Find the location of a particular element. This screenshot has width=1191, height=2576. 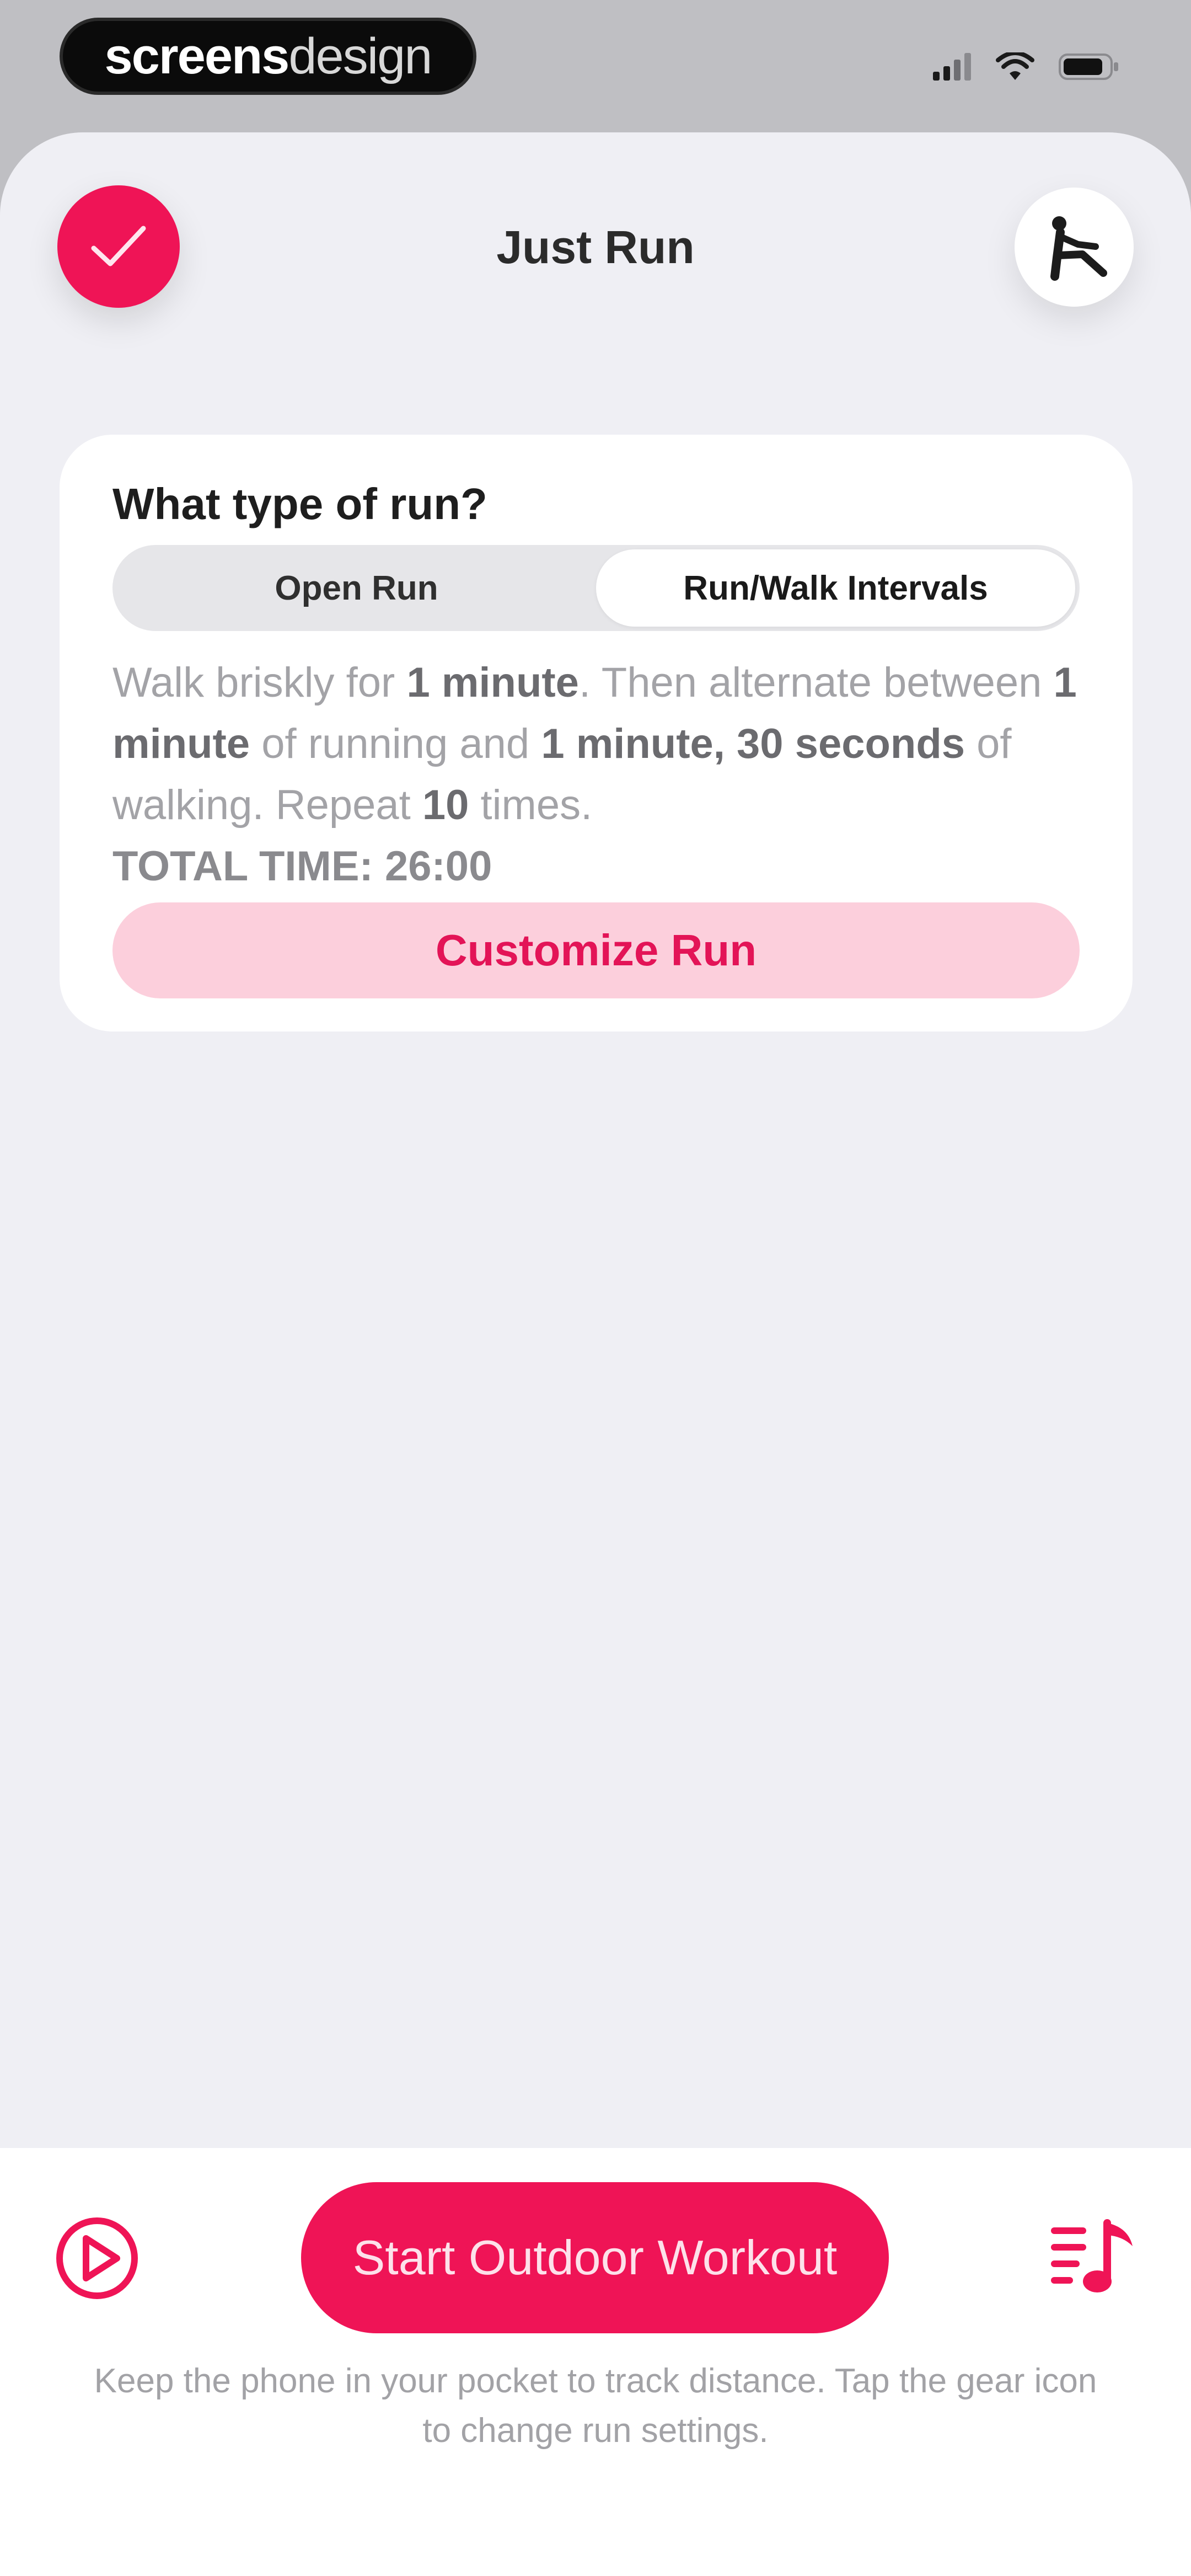

page-title: Just Run is located at coordinates (595, 247).